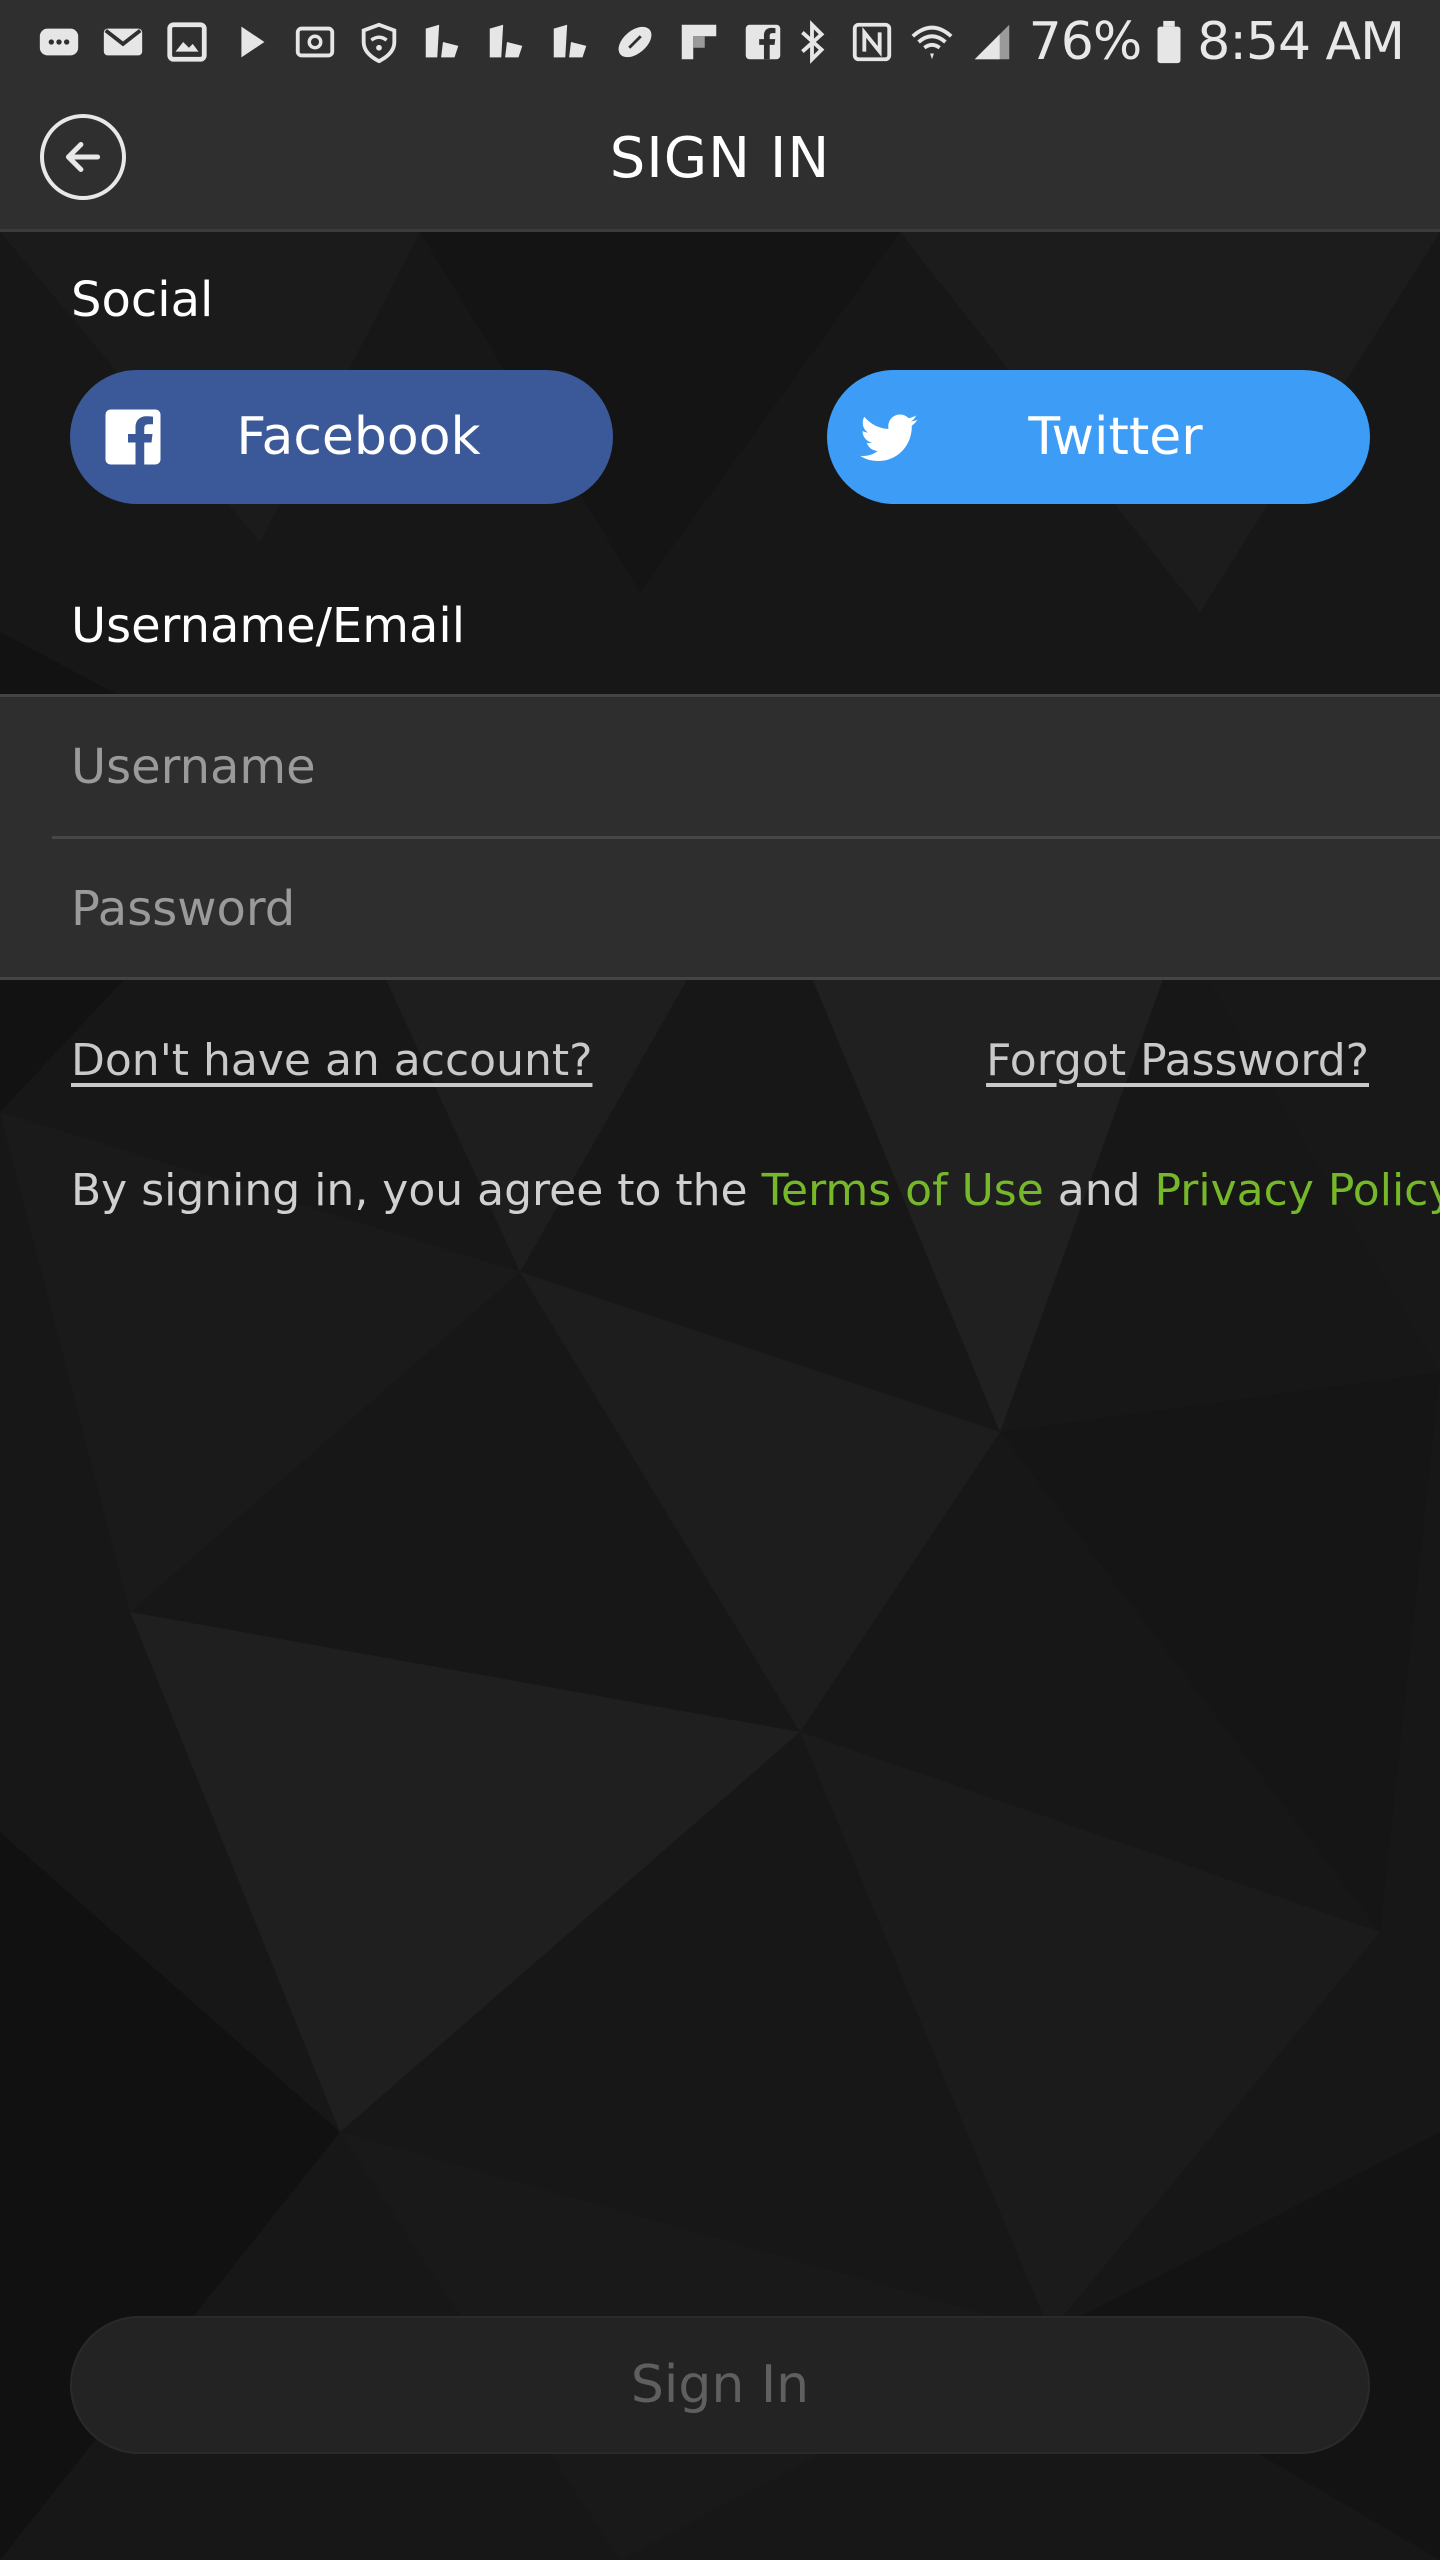 The height and width of the screenshot is (2560, 1440). What do you see at coordinates (903, 1190) in the screenshot?
I see `terms-of-use-link: Terms of Use` at bounding box center [903, 1190].